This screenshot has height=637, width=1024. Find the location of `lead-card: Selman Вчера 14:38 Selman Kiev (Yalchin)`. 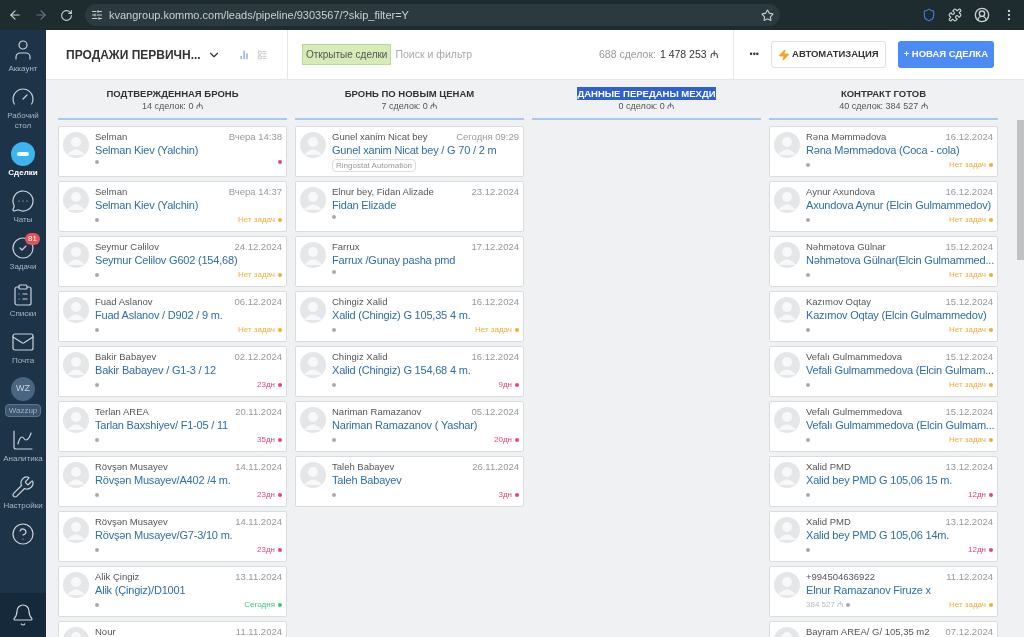

lead-card: Selman Вчера 14:38 Selman Kiev (Yalchin) is located at coordinates (172, 151).